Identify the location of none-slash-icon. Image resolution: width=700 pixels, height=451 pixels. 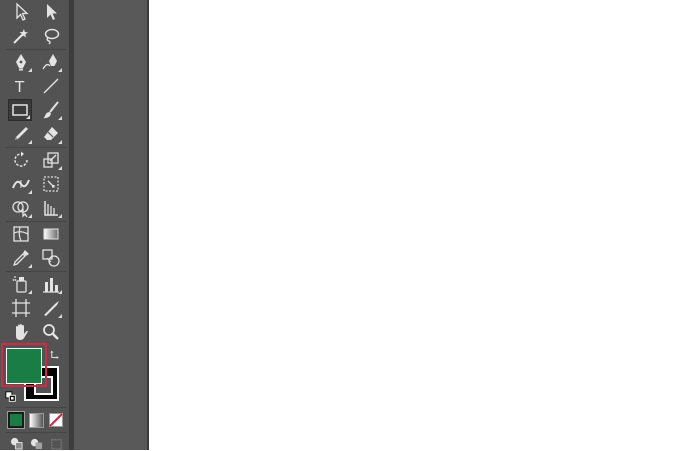
(56, 420).